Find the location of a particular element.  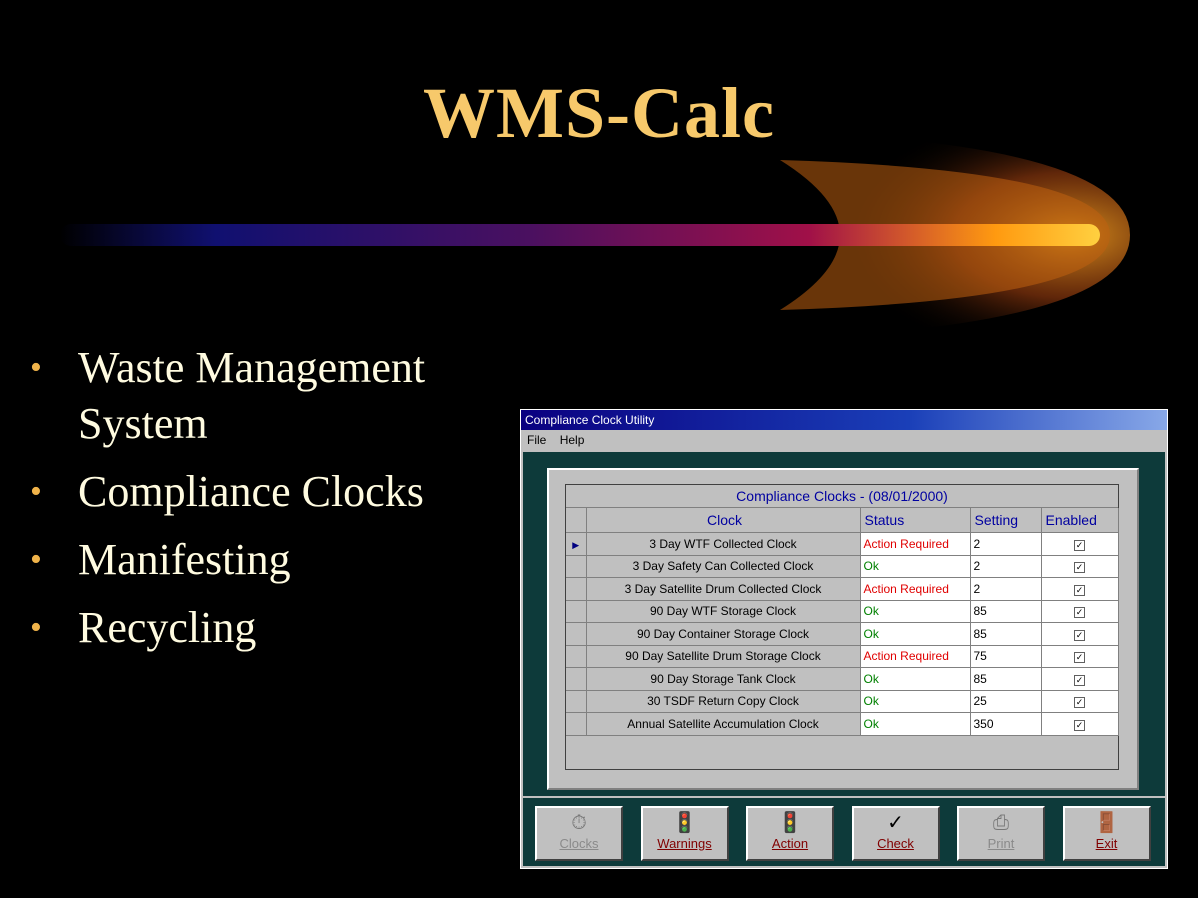

print-button-label: Print is located at coordinates (1001, 843).